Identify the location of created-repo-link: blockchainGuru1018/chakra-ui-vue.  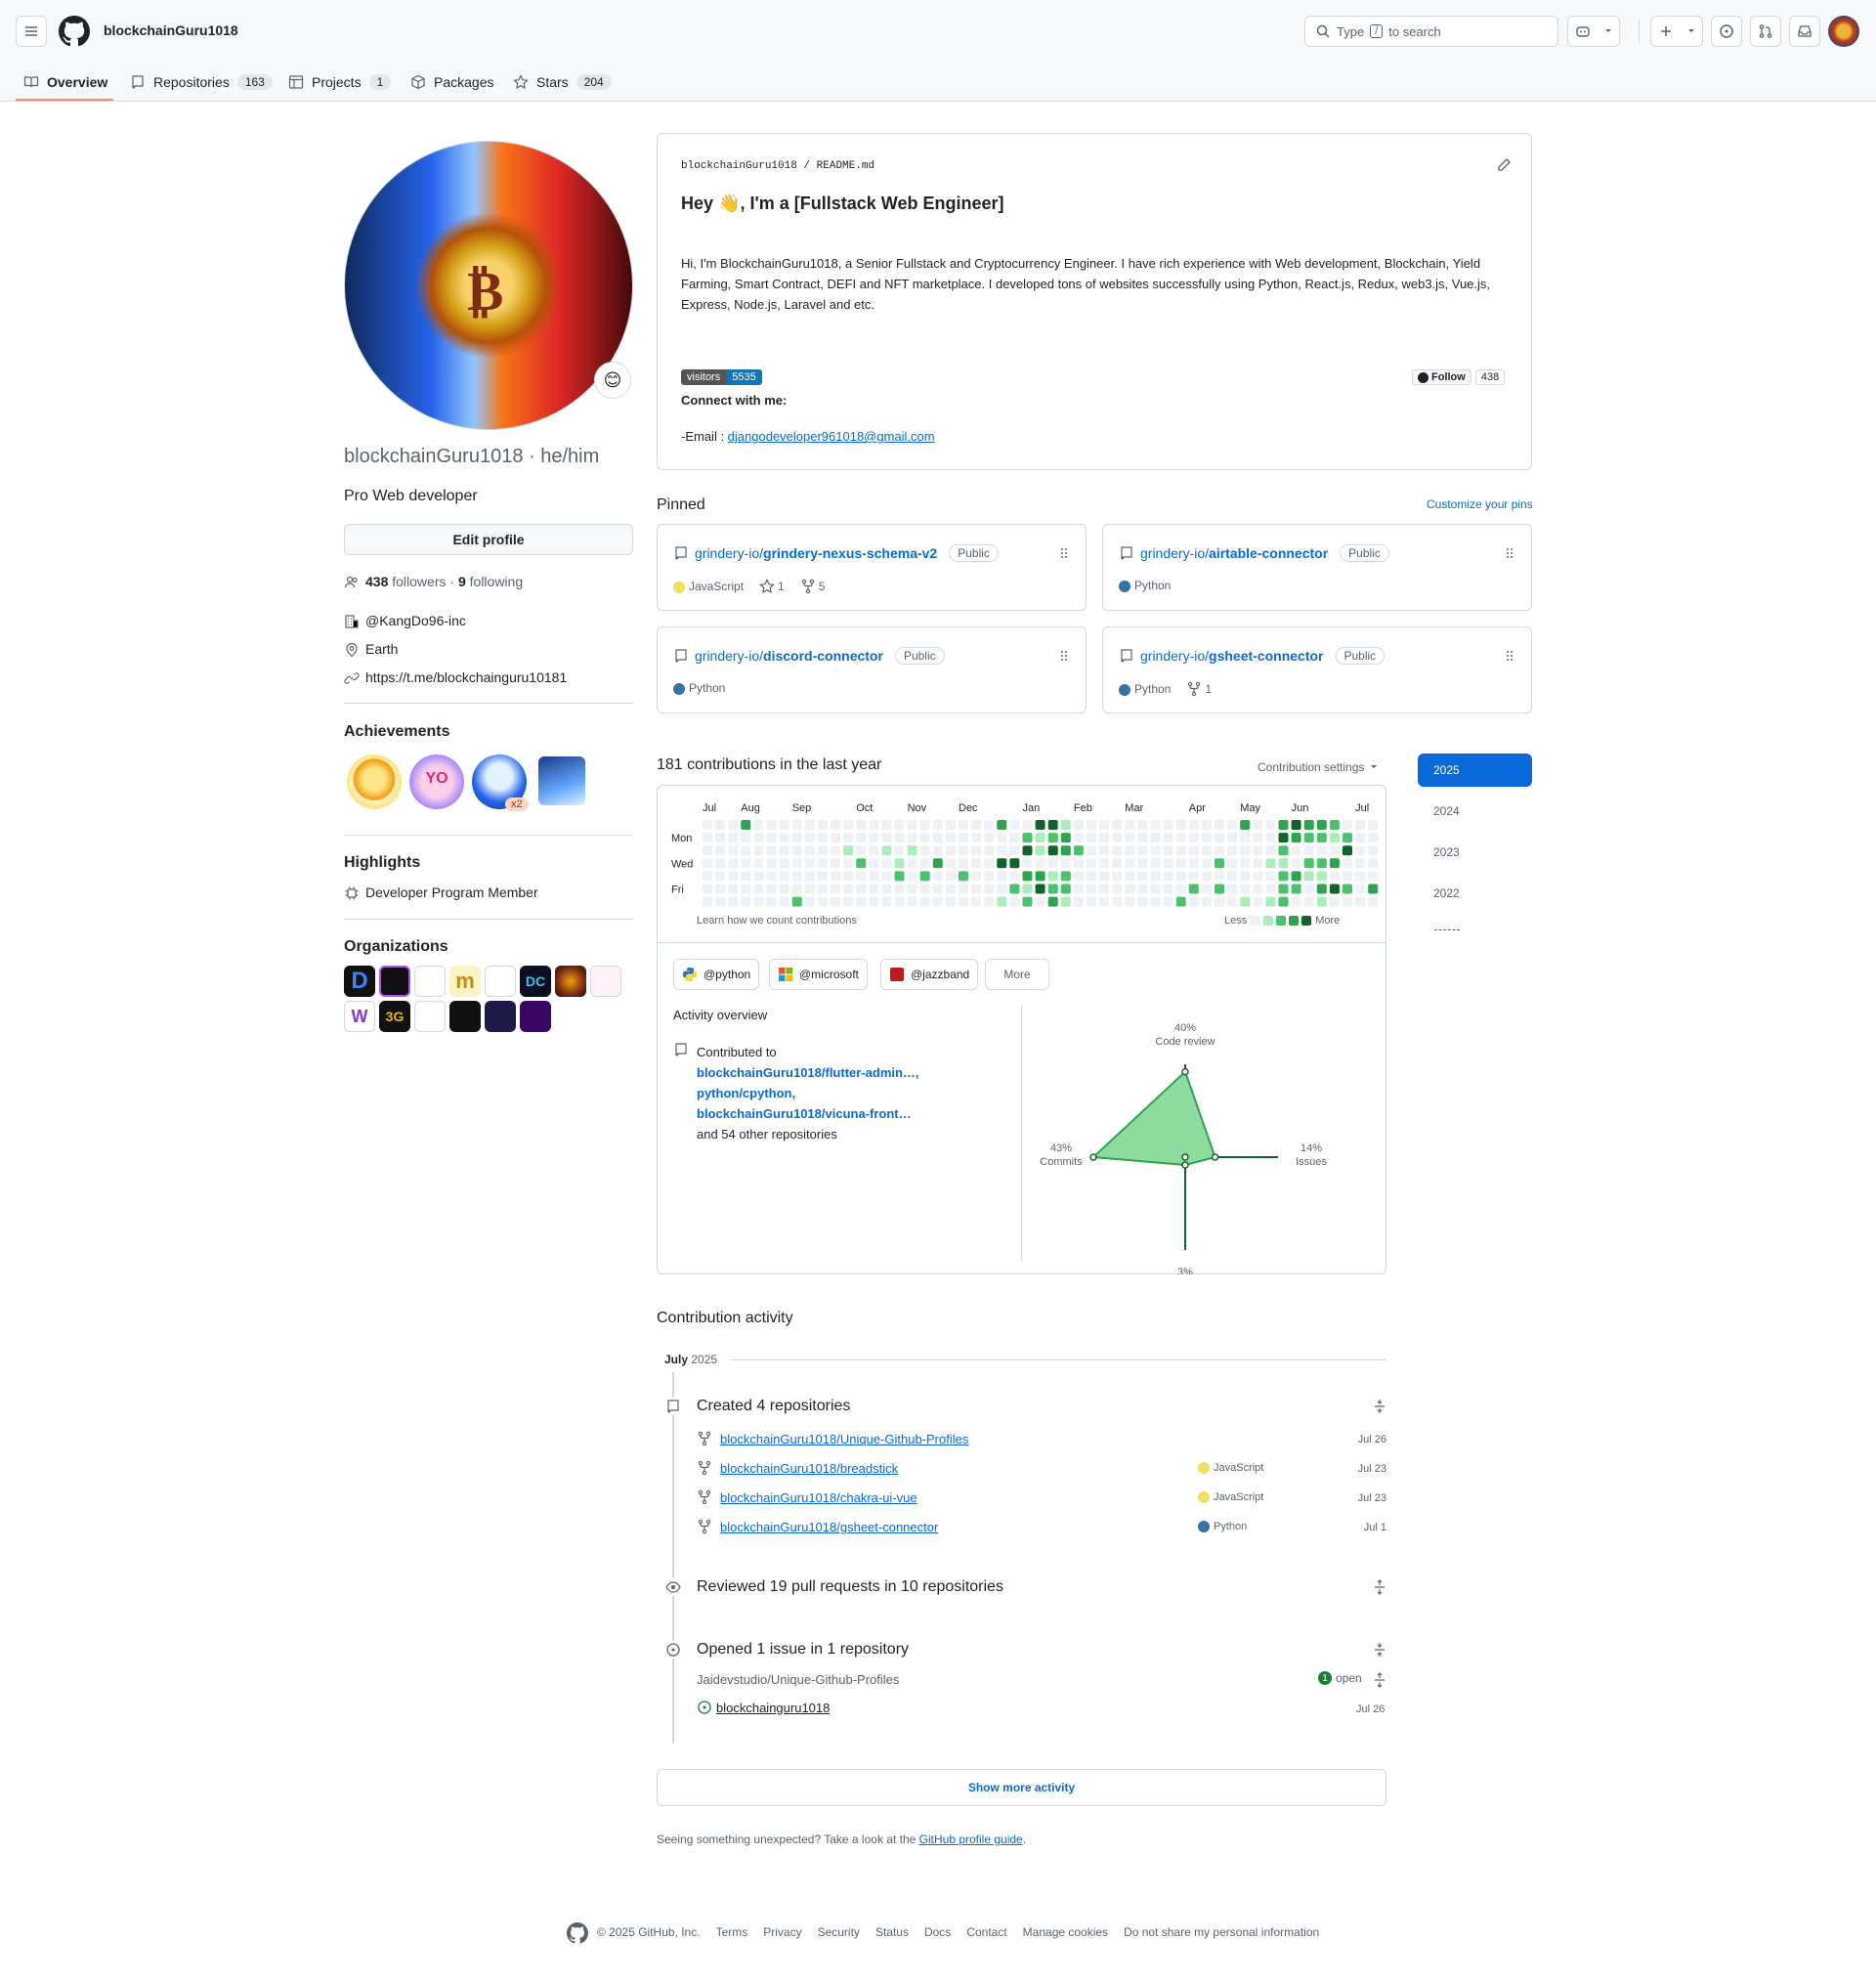
(818, 1497).